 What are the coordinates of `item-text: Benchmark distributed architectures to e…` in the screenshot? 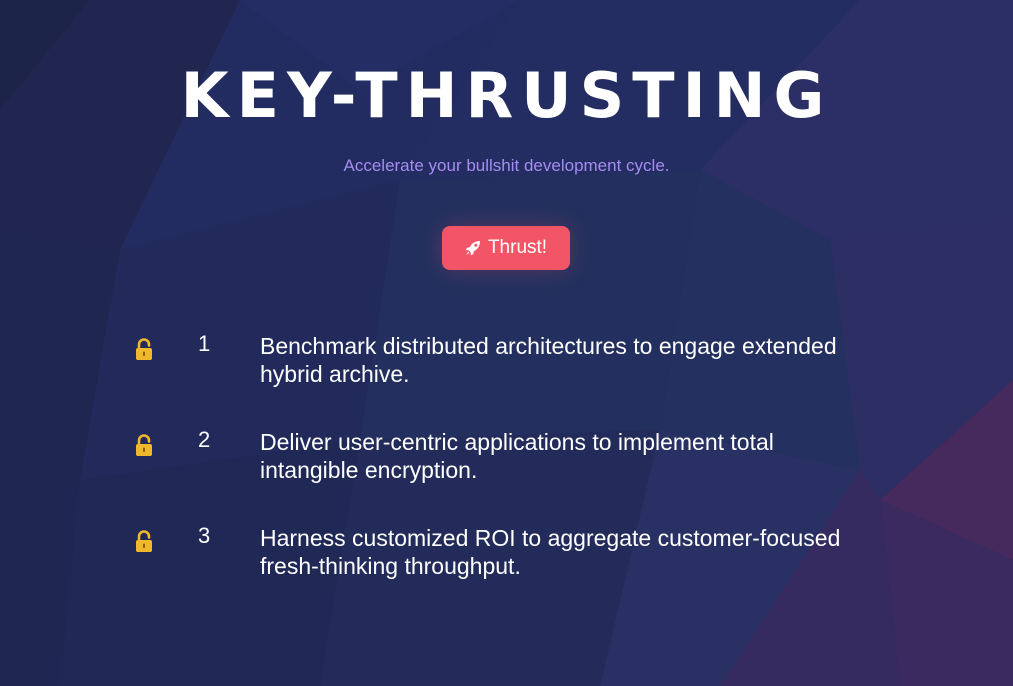 It's located at (548, 360).